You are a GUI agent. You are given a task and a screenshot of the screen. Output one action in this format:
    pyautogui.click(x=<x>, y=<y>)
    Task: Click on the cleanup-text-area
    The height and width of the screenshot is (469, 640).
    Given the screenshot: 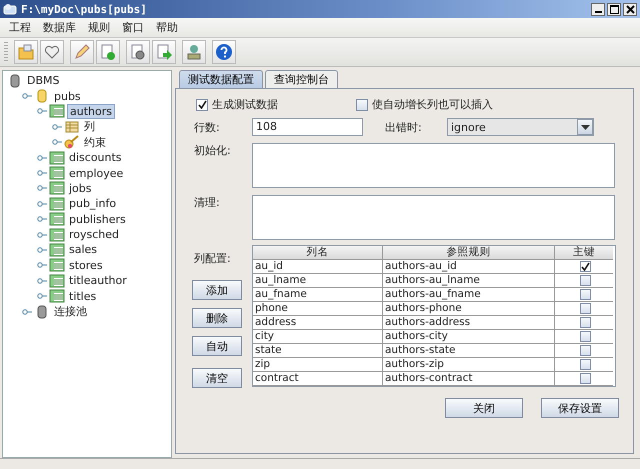 What is the action you would take?
    pyautogui.click(x=433, y=217)
    